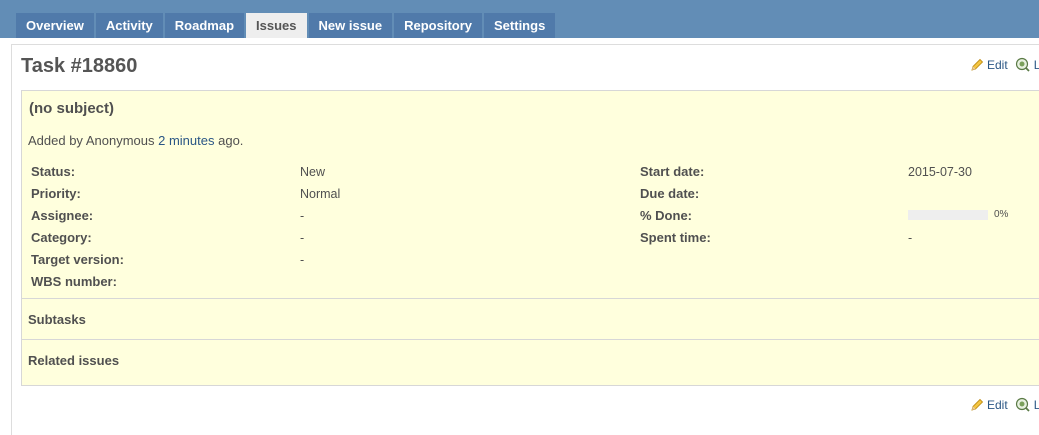 The image size is (1039, 435). What do you see at coordinates (313, 172) in the screenshot?
I see `status-value: New` at bounding box center [313, 172].